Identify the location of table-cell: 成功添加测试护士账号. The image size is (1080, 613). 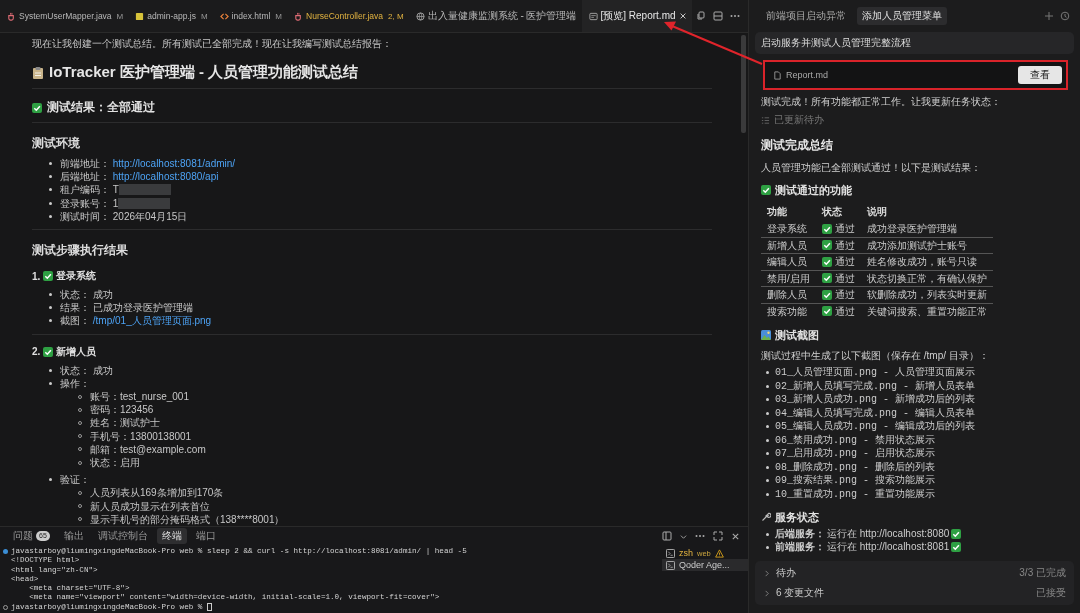
(926, 245).